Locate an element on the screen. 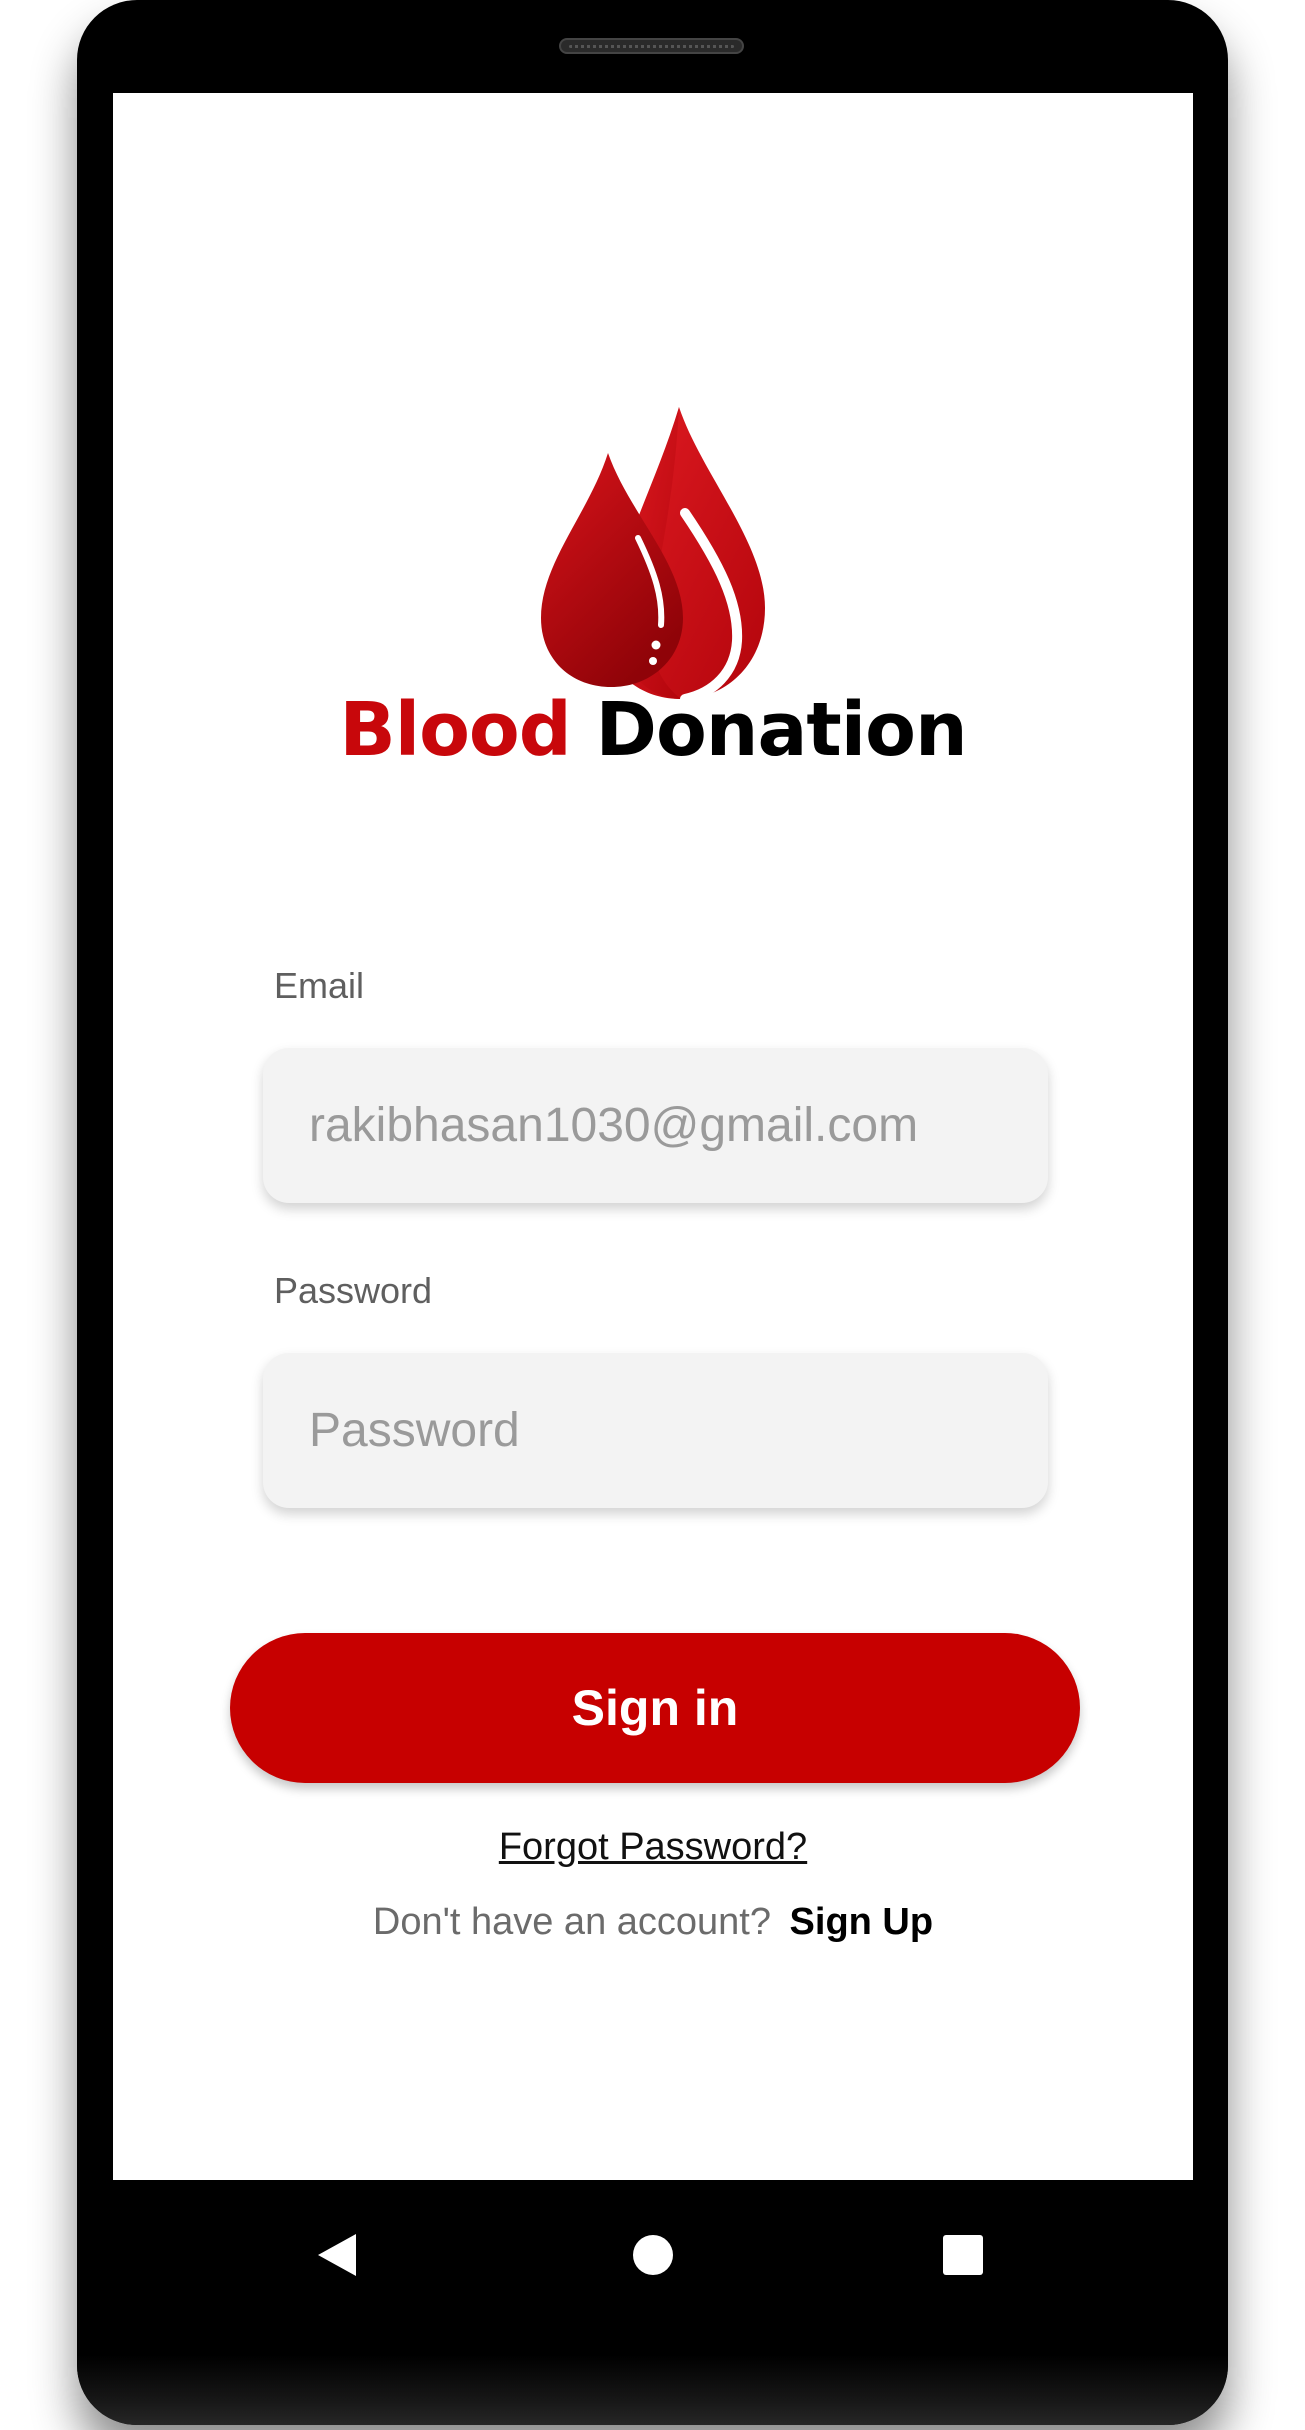  recent-apps-square-icon is located at coordinates (963, 2255).